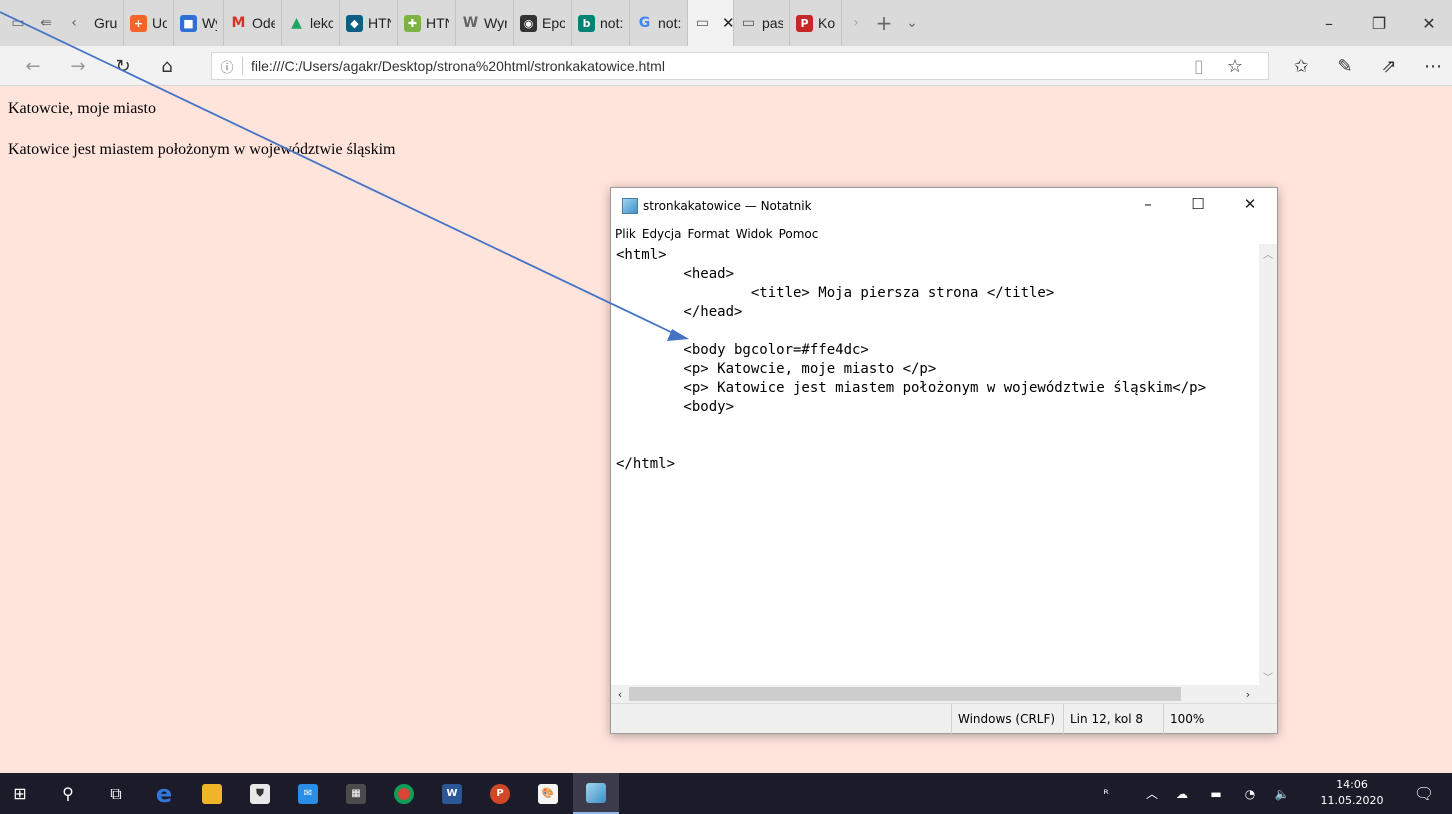 The width and height of the screenshot is (1452, 814). Describe the element at coordinates (116, 793) in the screenshot. I see `task-view-icon: ⧉` at that location.